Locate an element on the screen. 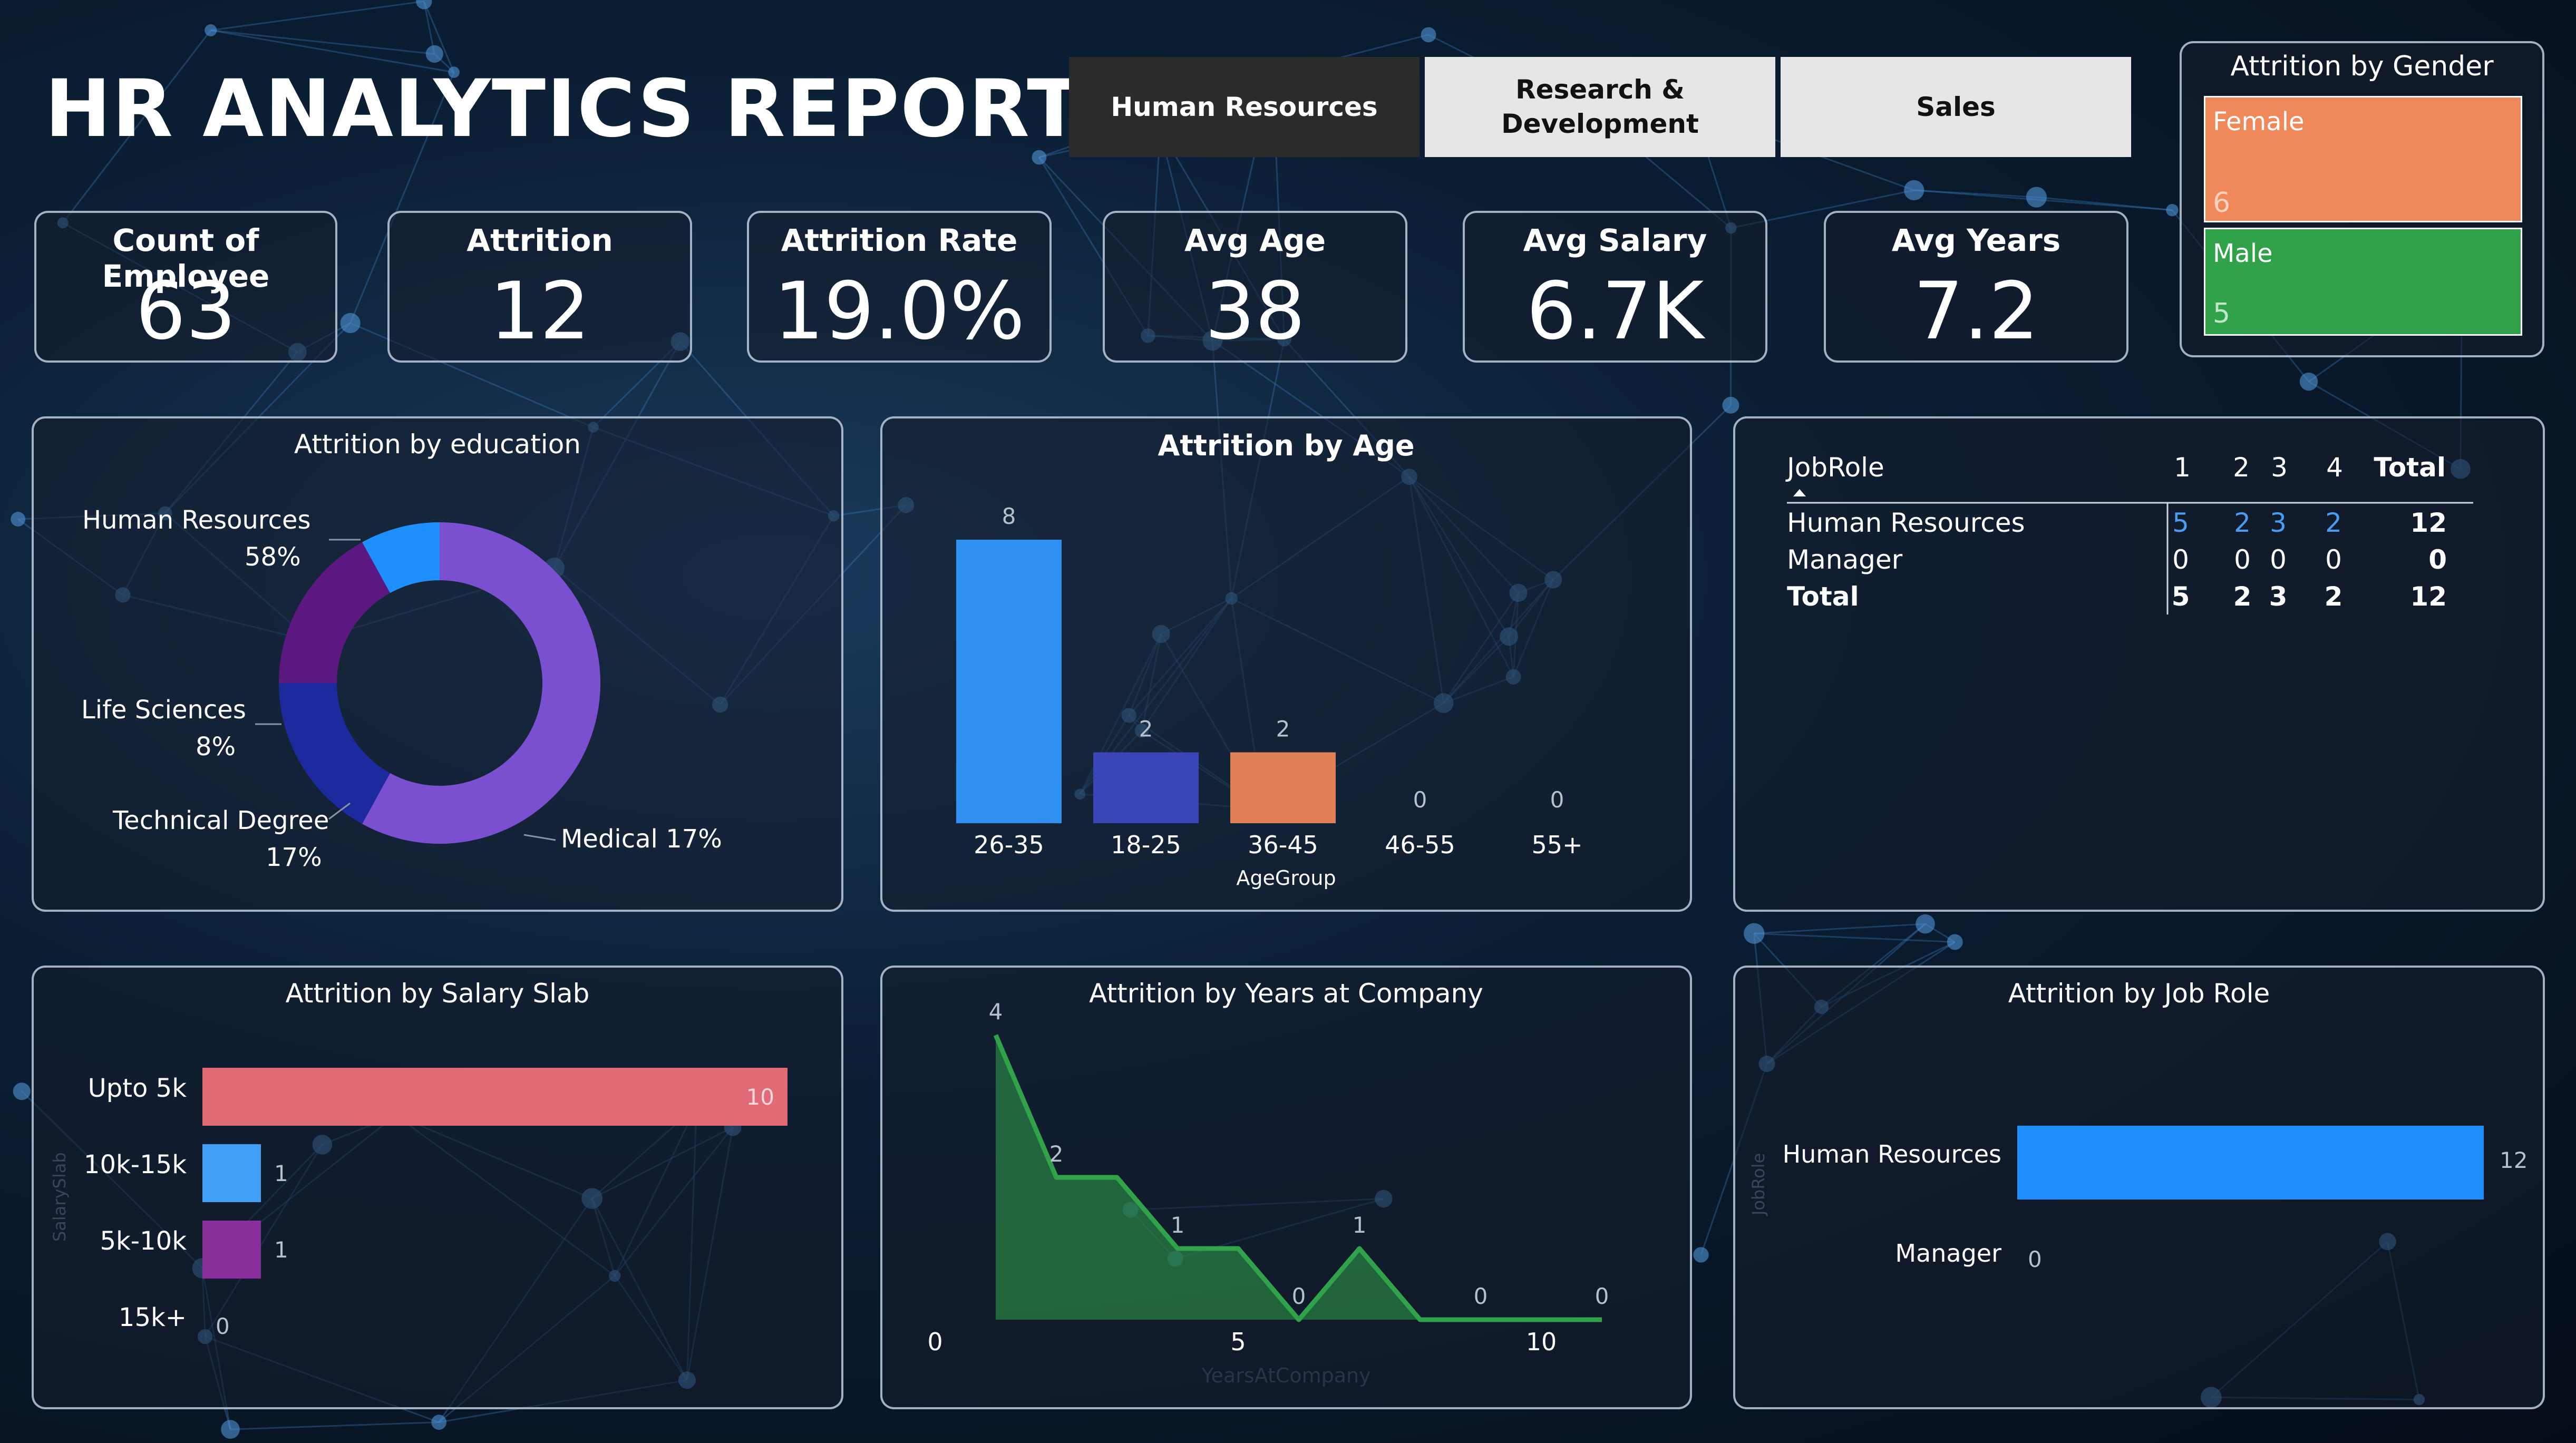  kpi-value: 38 is located at coordinates (1255, 311).